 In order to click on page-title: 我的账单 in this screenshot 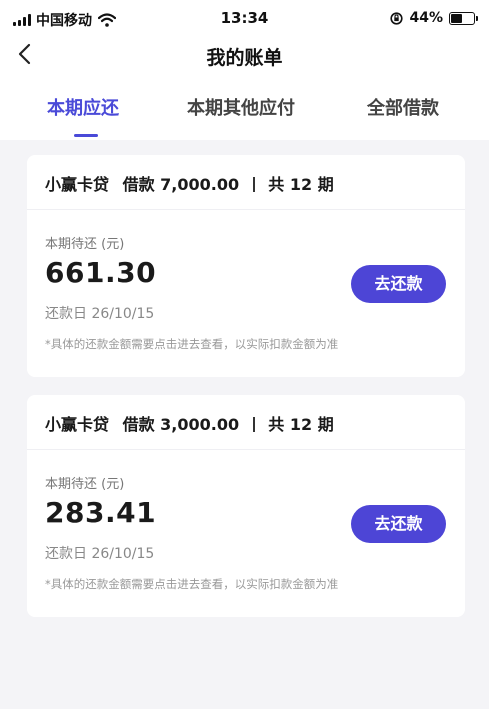, I will do `click(244, 58)`.